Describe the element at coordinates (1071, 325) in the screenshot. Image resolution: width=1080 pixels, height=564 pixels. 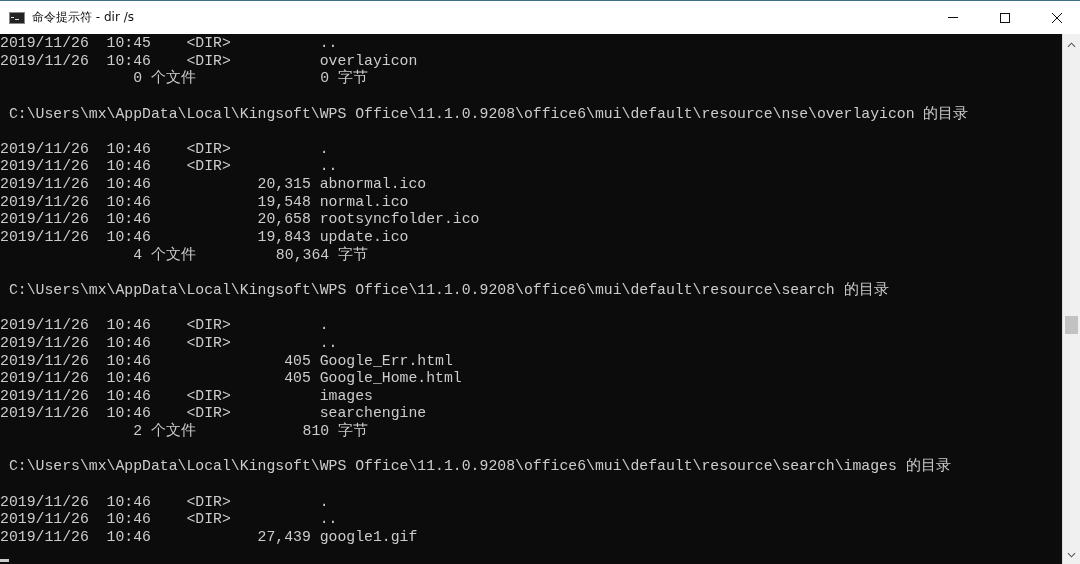
I see `scrollbar-thumb` at that location.